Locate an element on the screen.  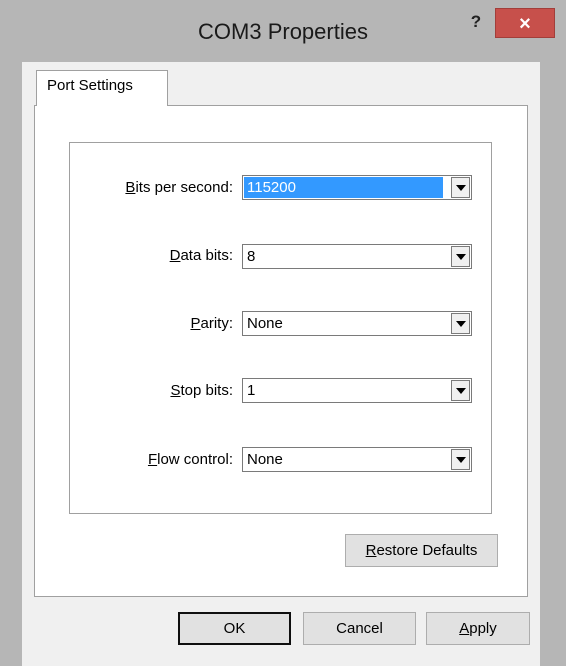
cancel-button: Cancel is located at coordinates (359, 628).